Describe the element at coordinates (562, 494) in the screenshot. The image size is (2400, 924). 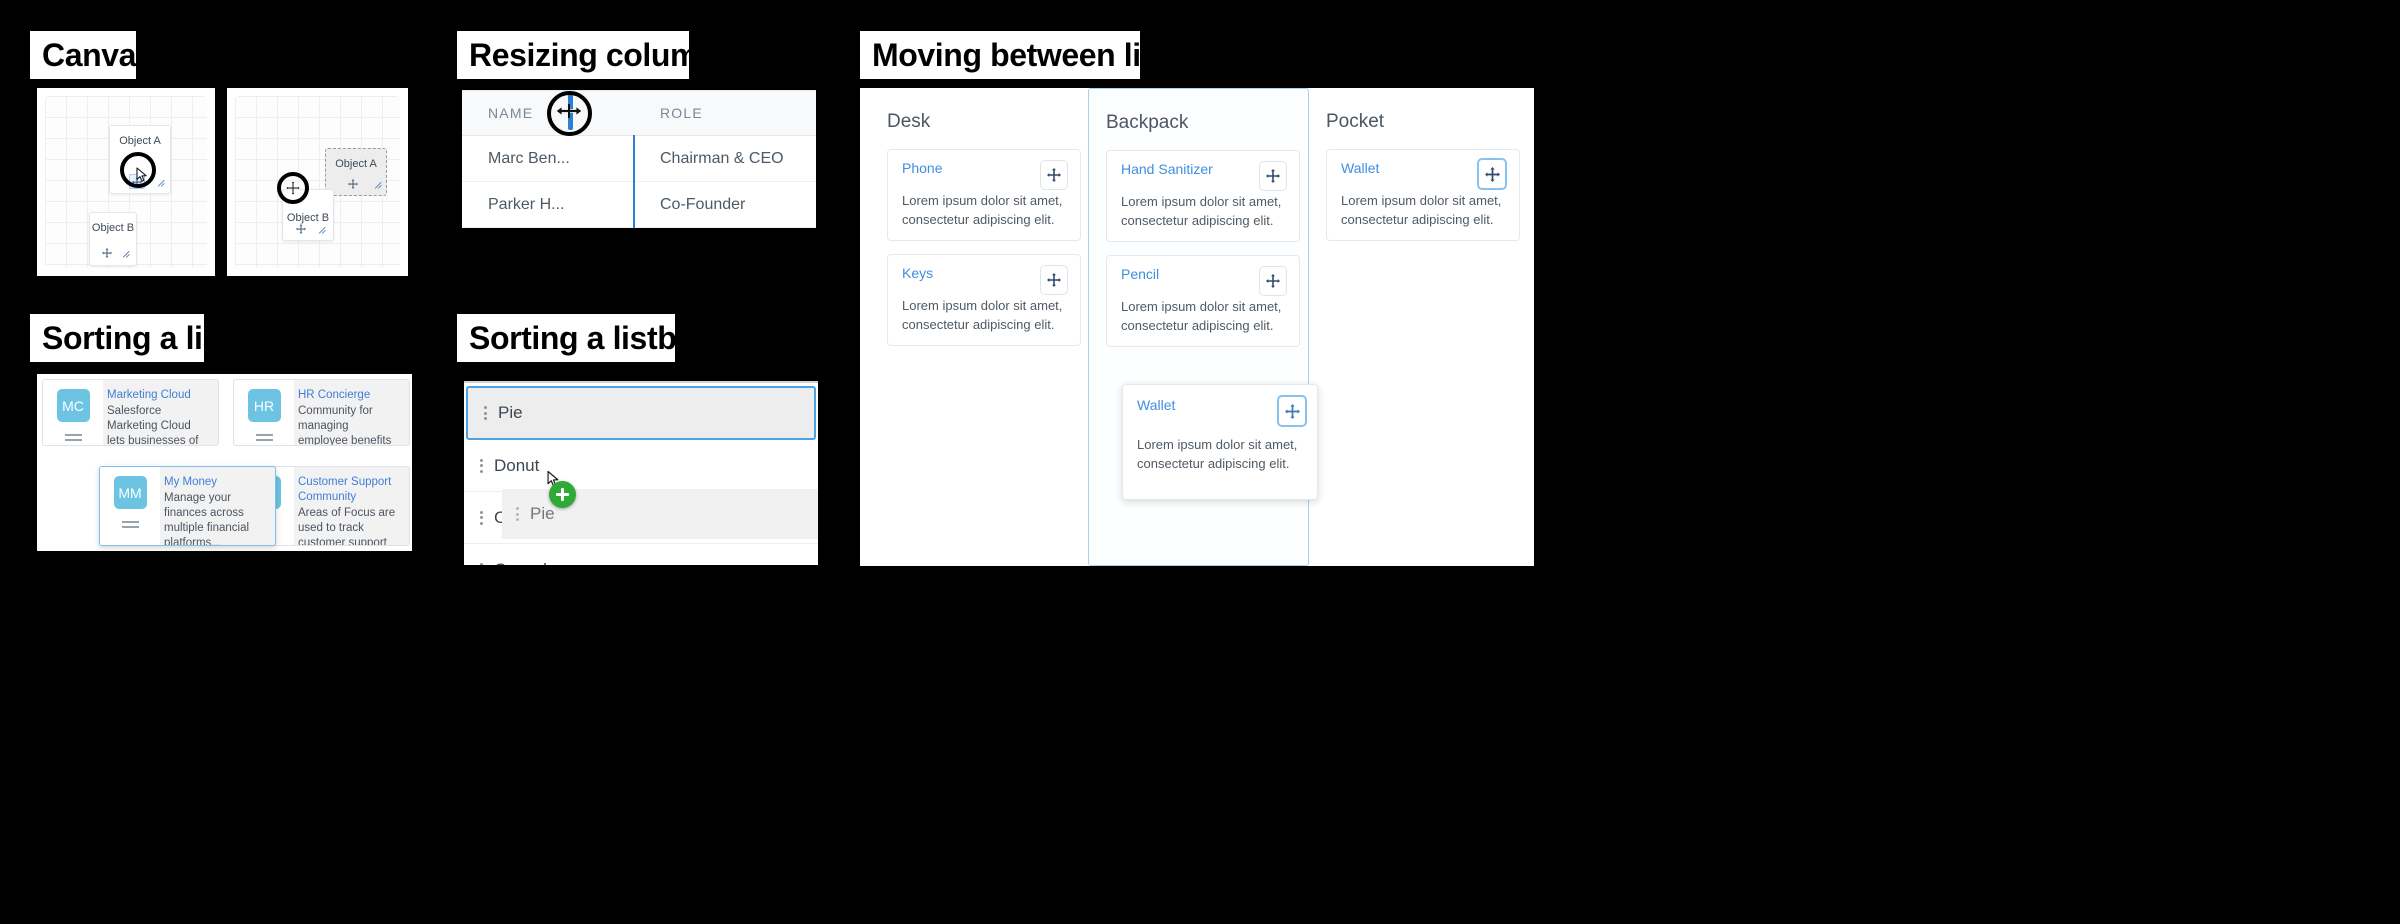
I see `drop-allowed-plus-icon` at that location.